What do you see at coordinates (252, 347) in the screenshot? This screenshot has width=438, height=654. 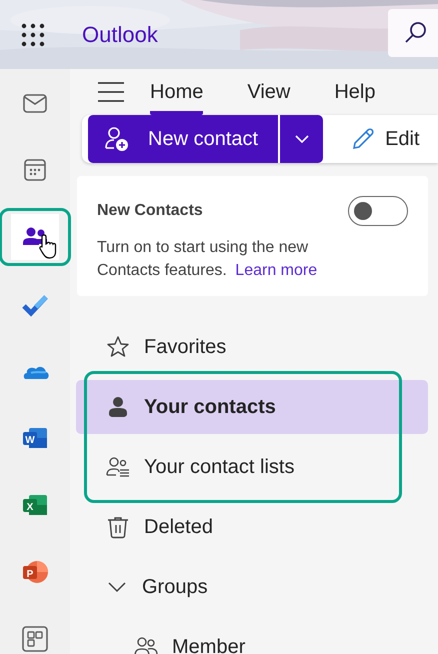 I see `nav-item: Favorites` at bounding box center [252, 347].